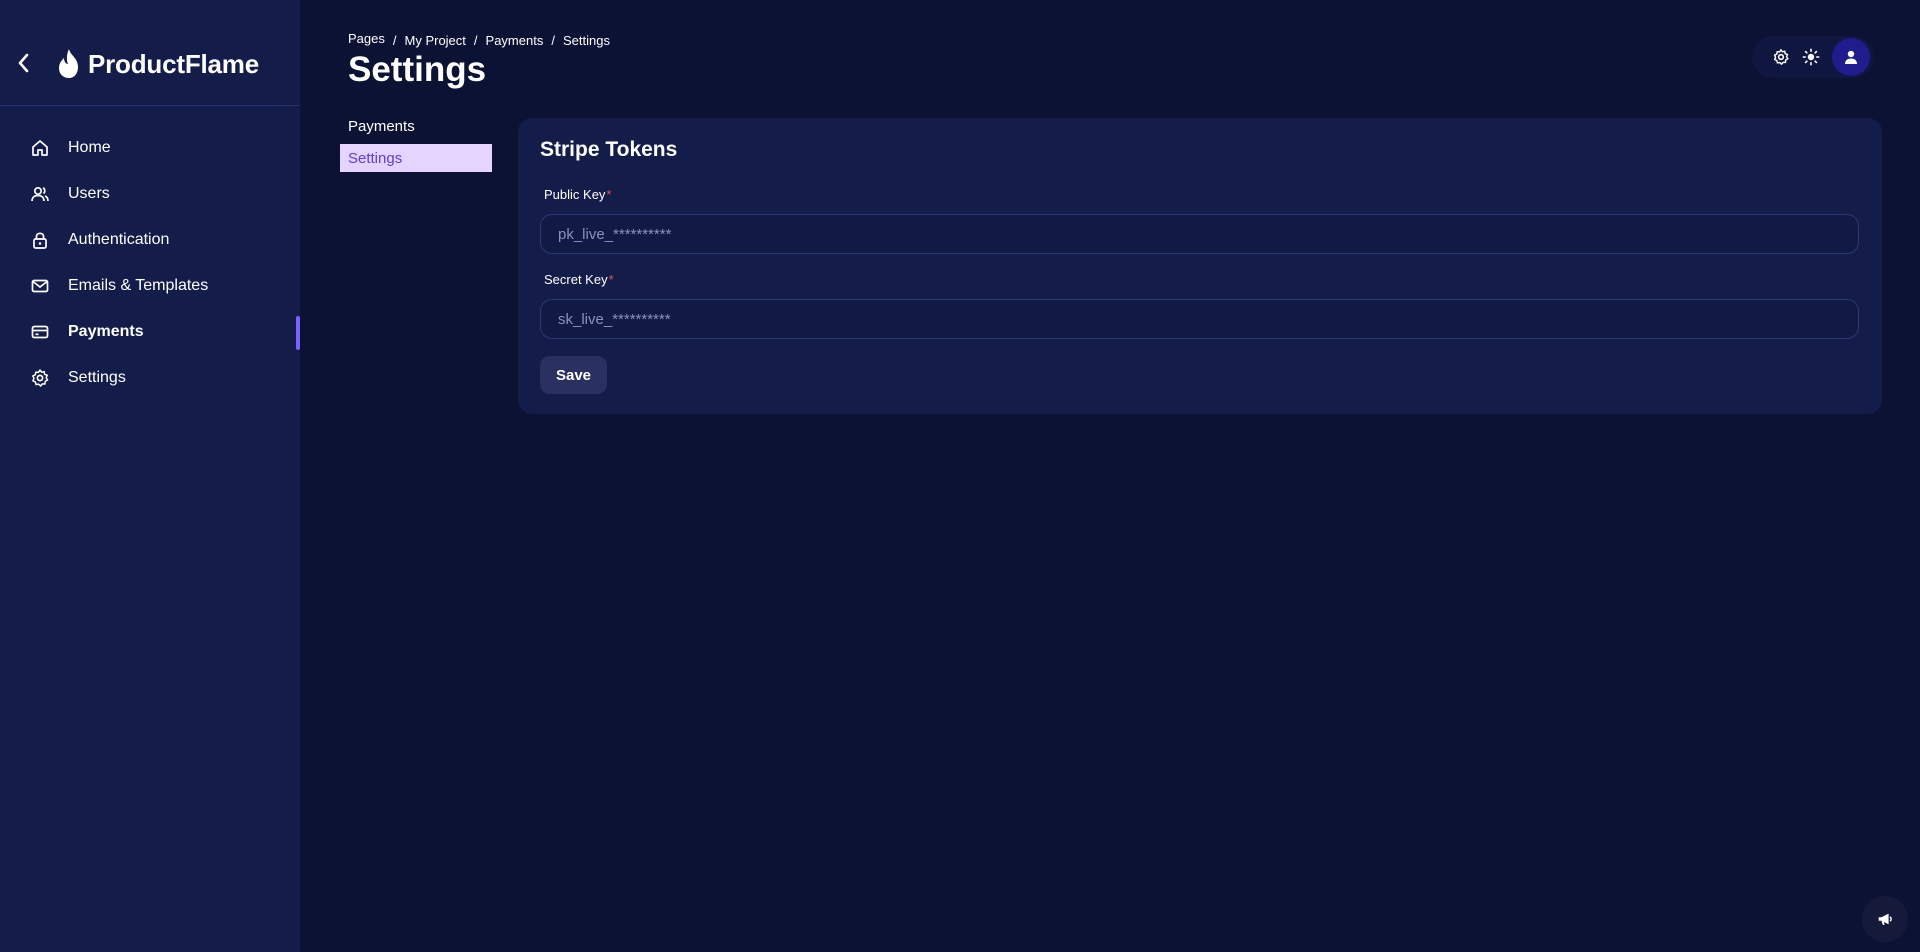 The width and height of the screenshot is (1920, 952). What do you see at coordinates (40, 240) in the screenshot?
I see `lock-icon` at bounding box center [40, 240].